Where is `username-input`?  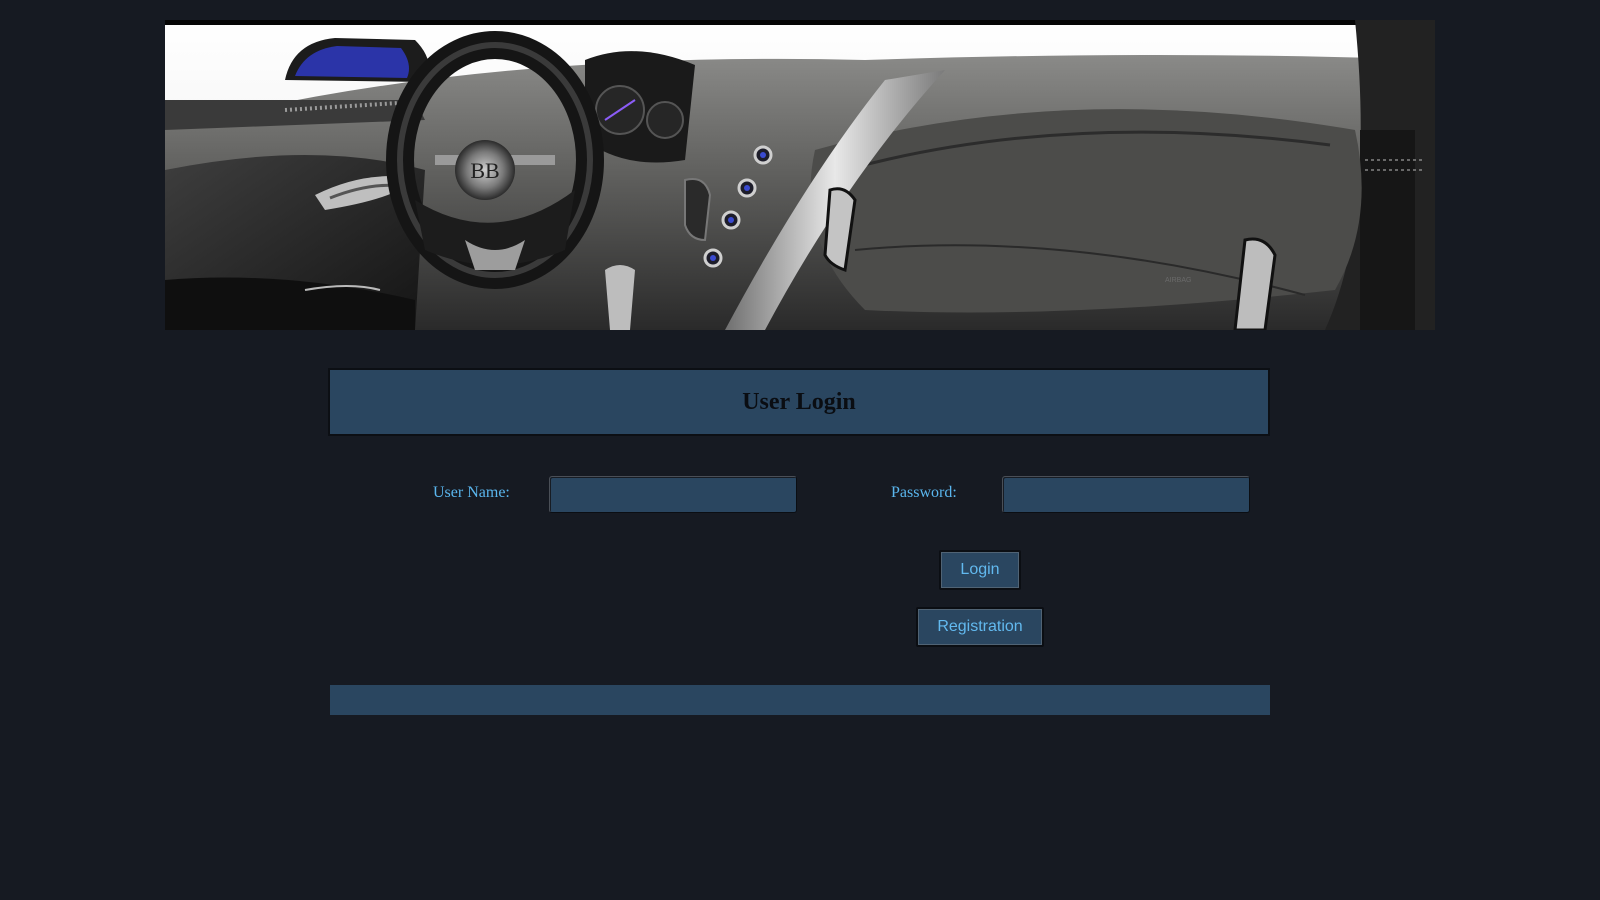
username-input is located at coordinates (673, 494).